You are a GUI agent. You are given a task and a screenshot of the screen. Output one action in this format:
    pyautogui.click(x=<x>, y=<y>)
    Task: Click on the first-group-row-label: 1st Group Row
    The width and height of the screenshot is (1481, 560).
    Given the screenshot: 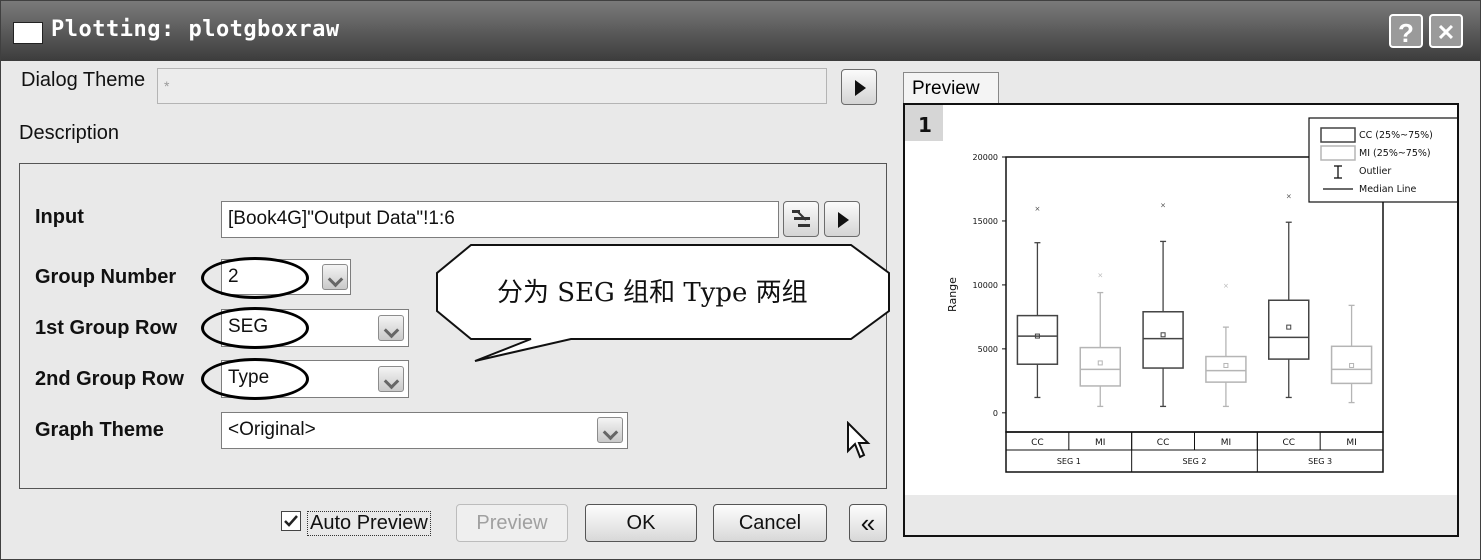 What is the action you would take?
    pyautogui.click(x=106, y=328)
    